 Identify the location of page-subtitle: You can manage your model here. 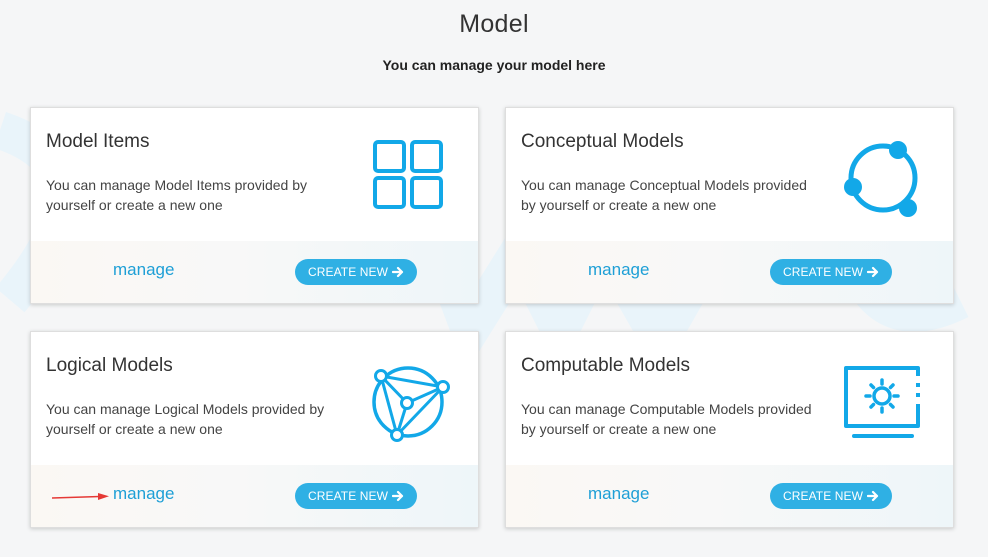
(494, 65).